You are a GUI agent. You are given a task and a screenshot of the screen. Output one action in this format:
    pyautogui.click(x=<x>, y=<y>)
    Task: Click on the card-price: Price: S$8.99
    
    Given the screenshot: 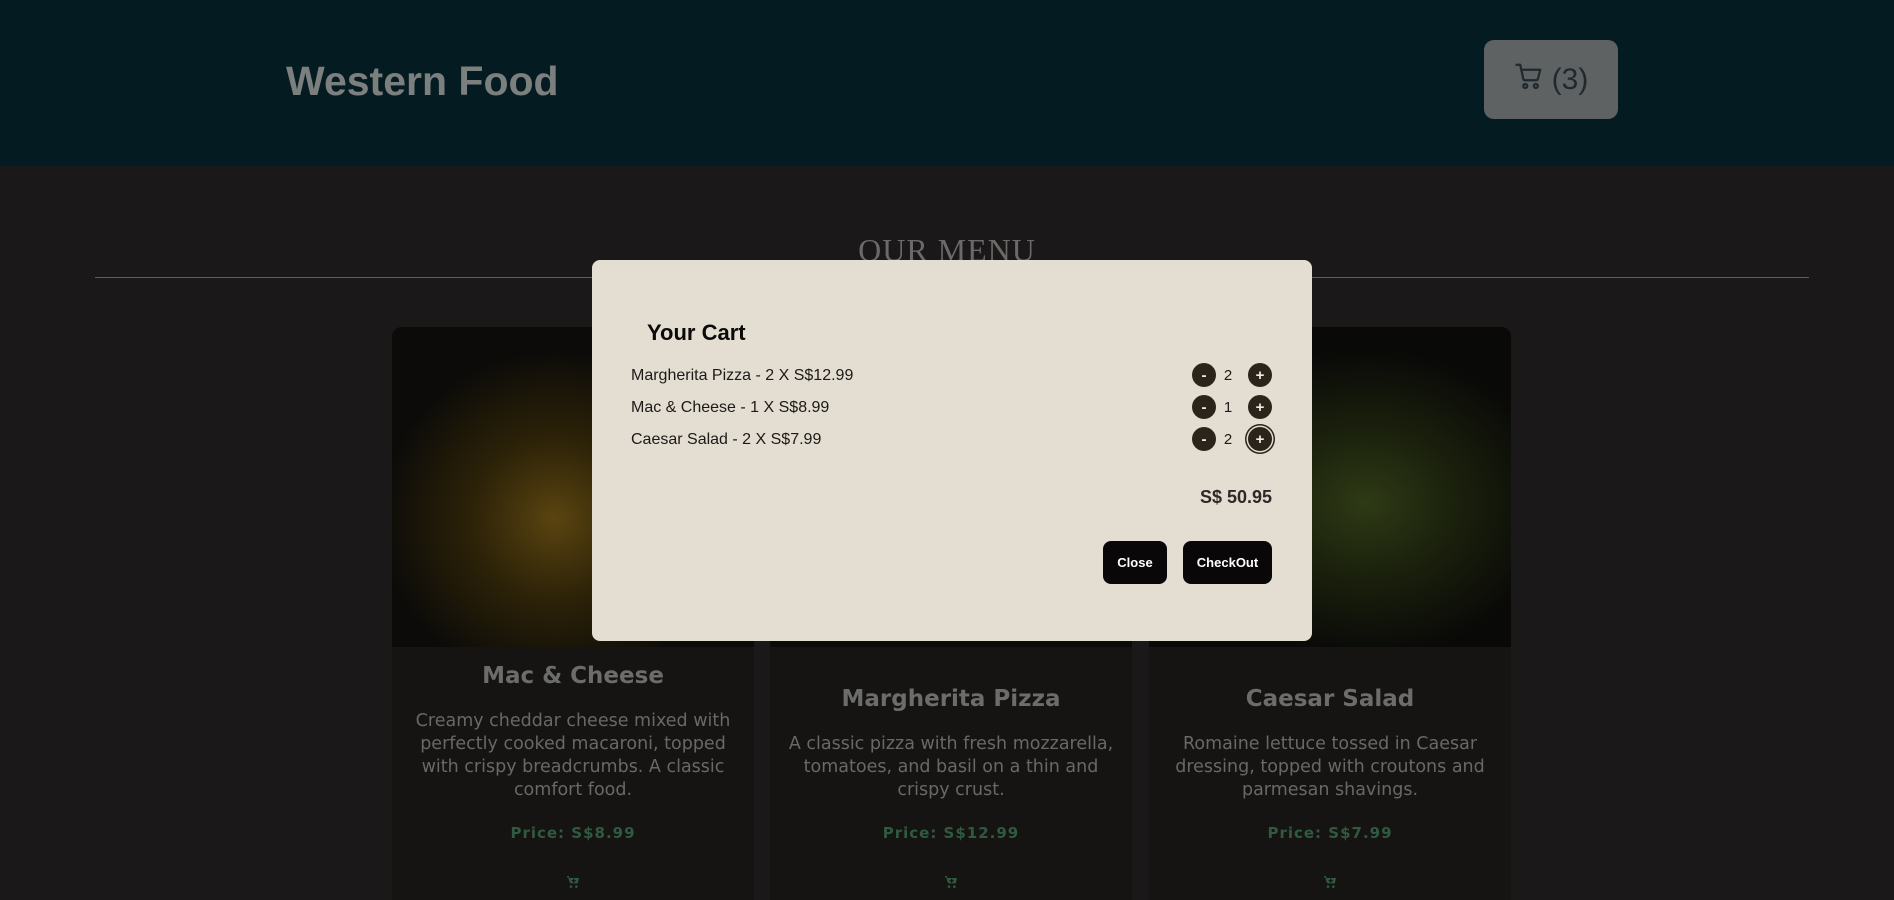 What is the action you would take?
    pyautogui.click(x=573, y=833)
    